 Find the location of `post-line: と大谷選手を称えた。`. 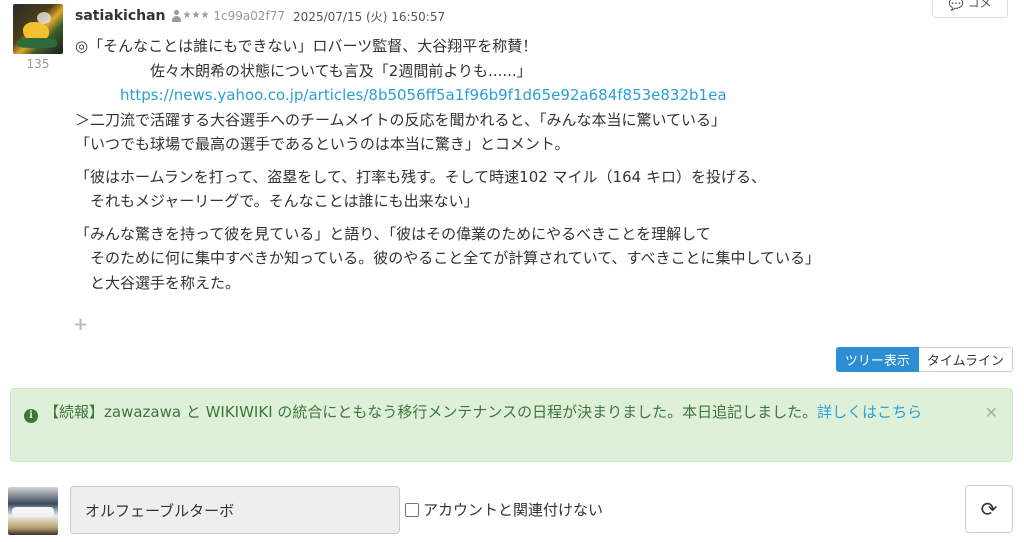

post-line: と大谷選手を称えた。 is located at coordinates (158, 282).